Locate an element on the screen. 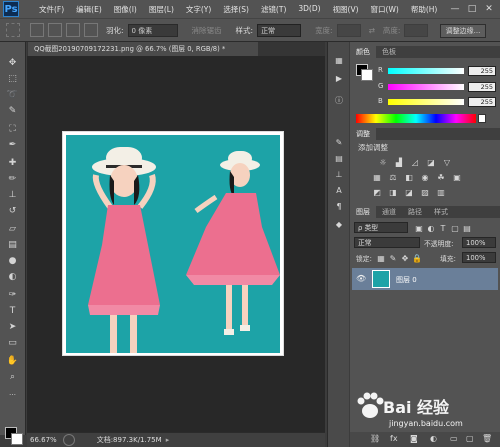 This screenshot has width=500, height=447. new-adjustment-icon: ◐ is located at coordinates (433, 438).